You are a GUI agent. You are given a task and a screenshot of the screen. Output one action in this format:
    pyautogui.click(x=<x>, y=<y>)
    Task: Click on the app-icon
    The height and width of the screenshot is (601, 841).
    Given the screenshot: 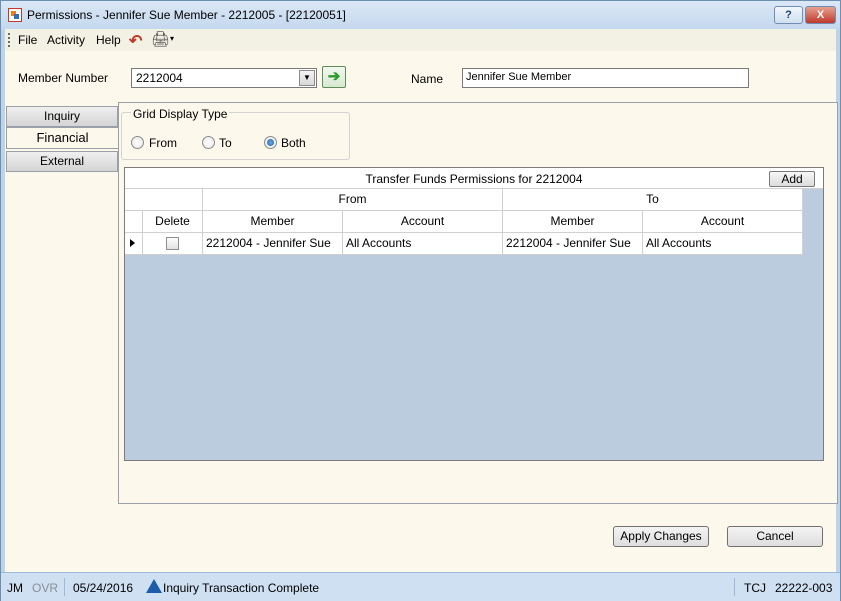 What is the action you would take?
    pyautogui.click(x=15, y=15)
    